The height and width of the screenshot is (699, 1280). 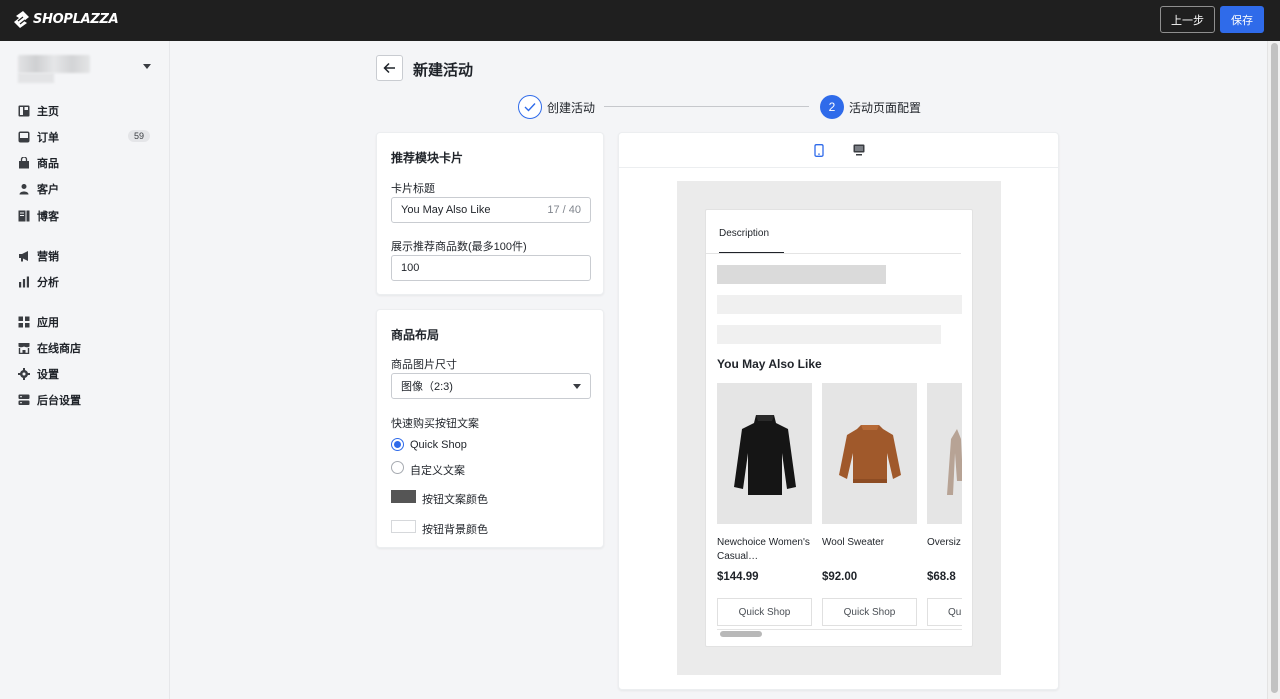 I want to click on card-heading: 推荐模块卡片, so click(x=427, y=158).